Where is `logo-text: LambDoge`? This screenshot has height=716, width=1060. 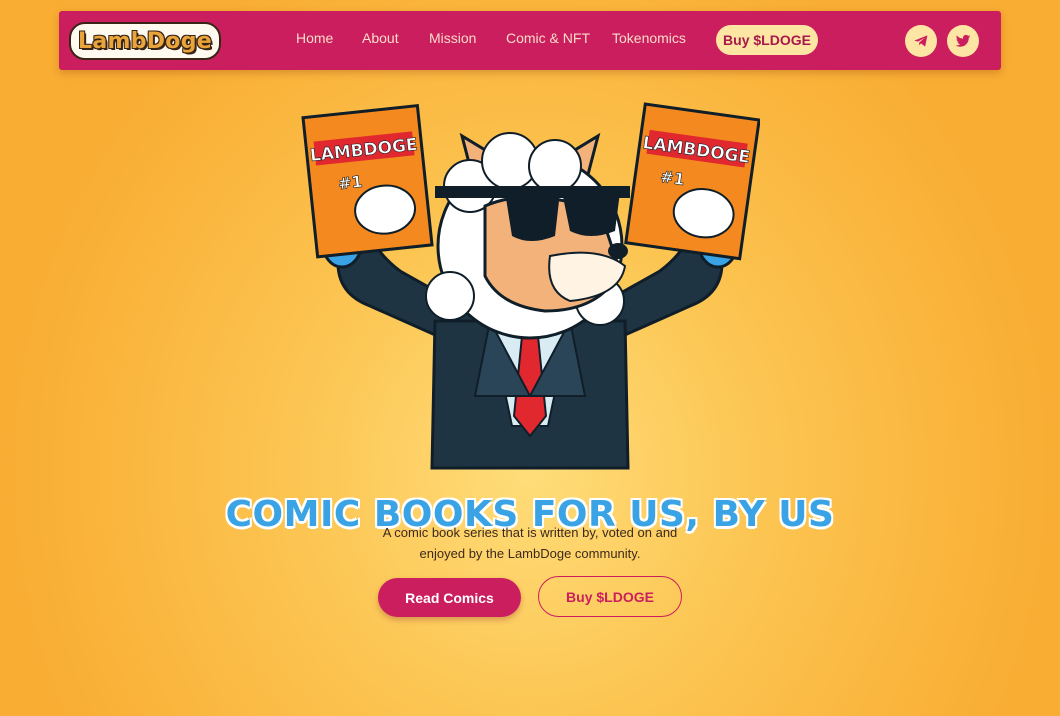 logo-text: LambDoge is located at coordinates (145, 41).